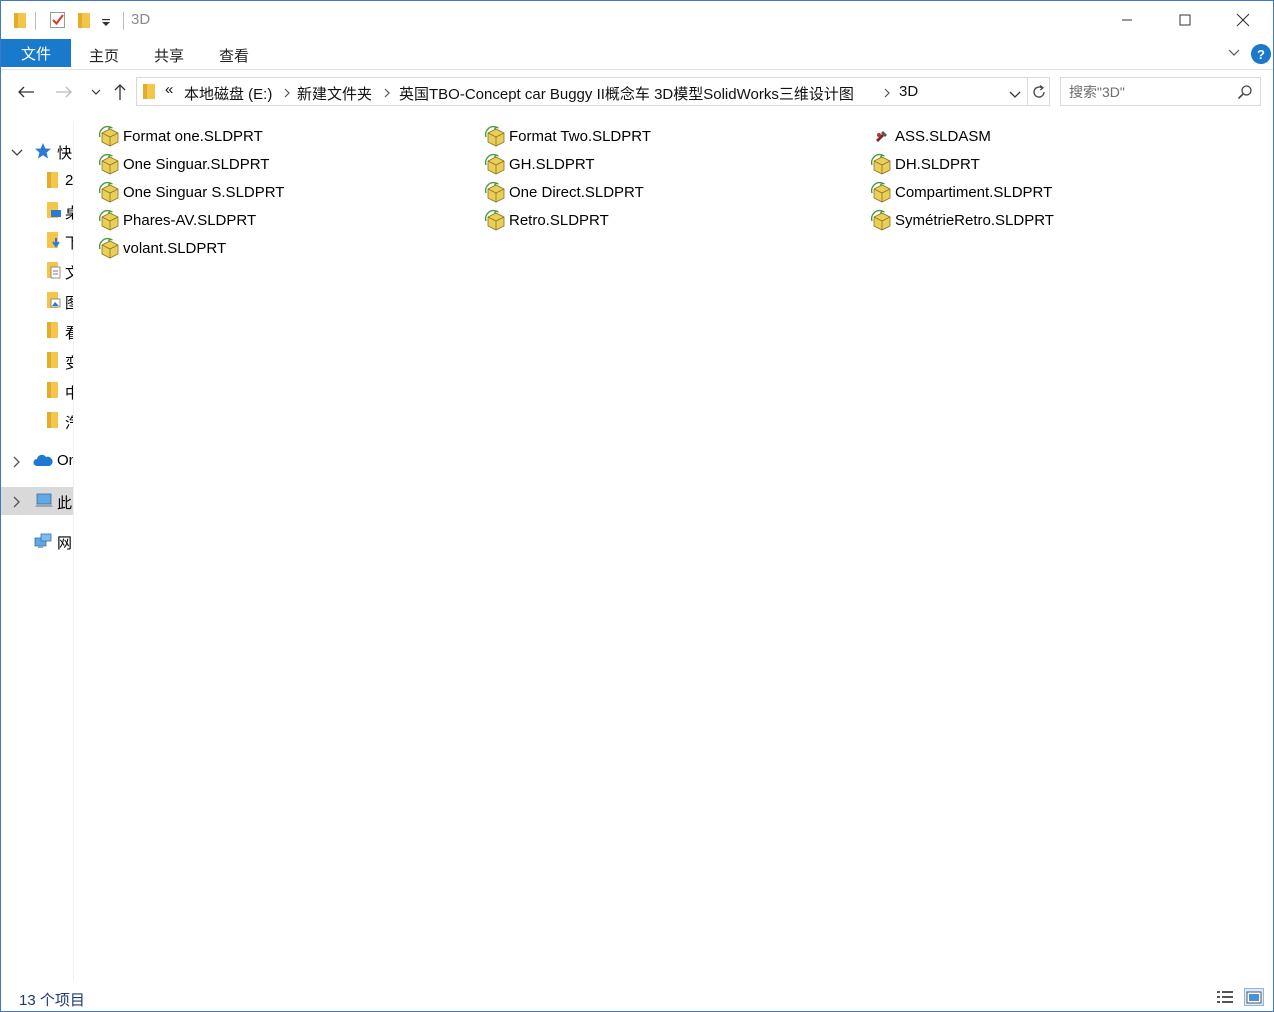 Image resolution: width=1274 pixels, height=1012 pixels. What do you see at coordinates (69, 332) in the screenshot?
I see `sidebar-item-label: 看` at bounding box center [69, 332].